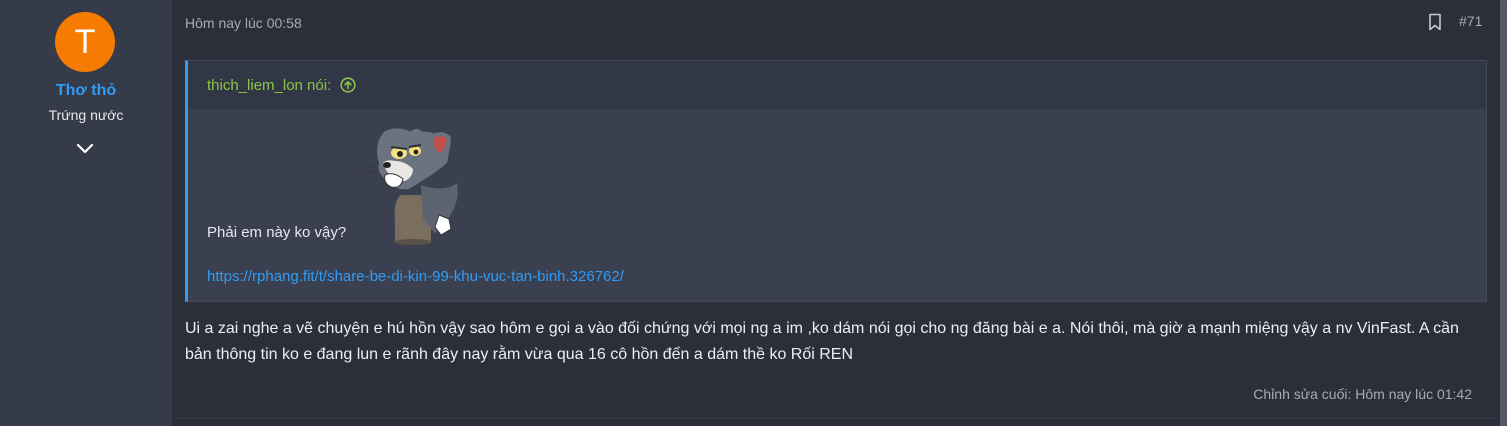  What do you see at coordinates (85, 42) in the screenshot?
I see `avatar: T` at bounding box center [85, 42].